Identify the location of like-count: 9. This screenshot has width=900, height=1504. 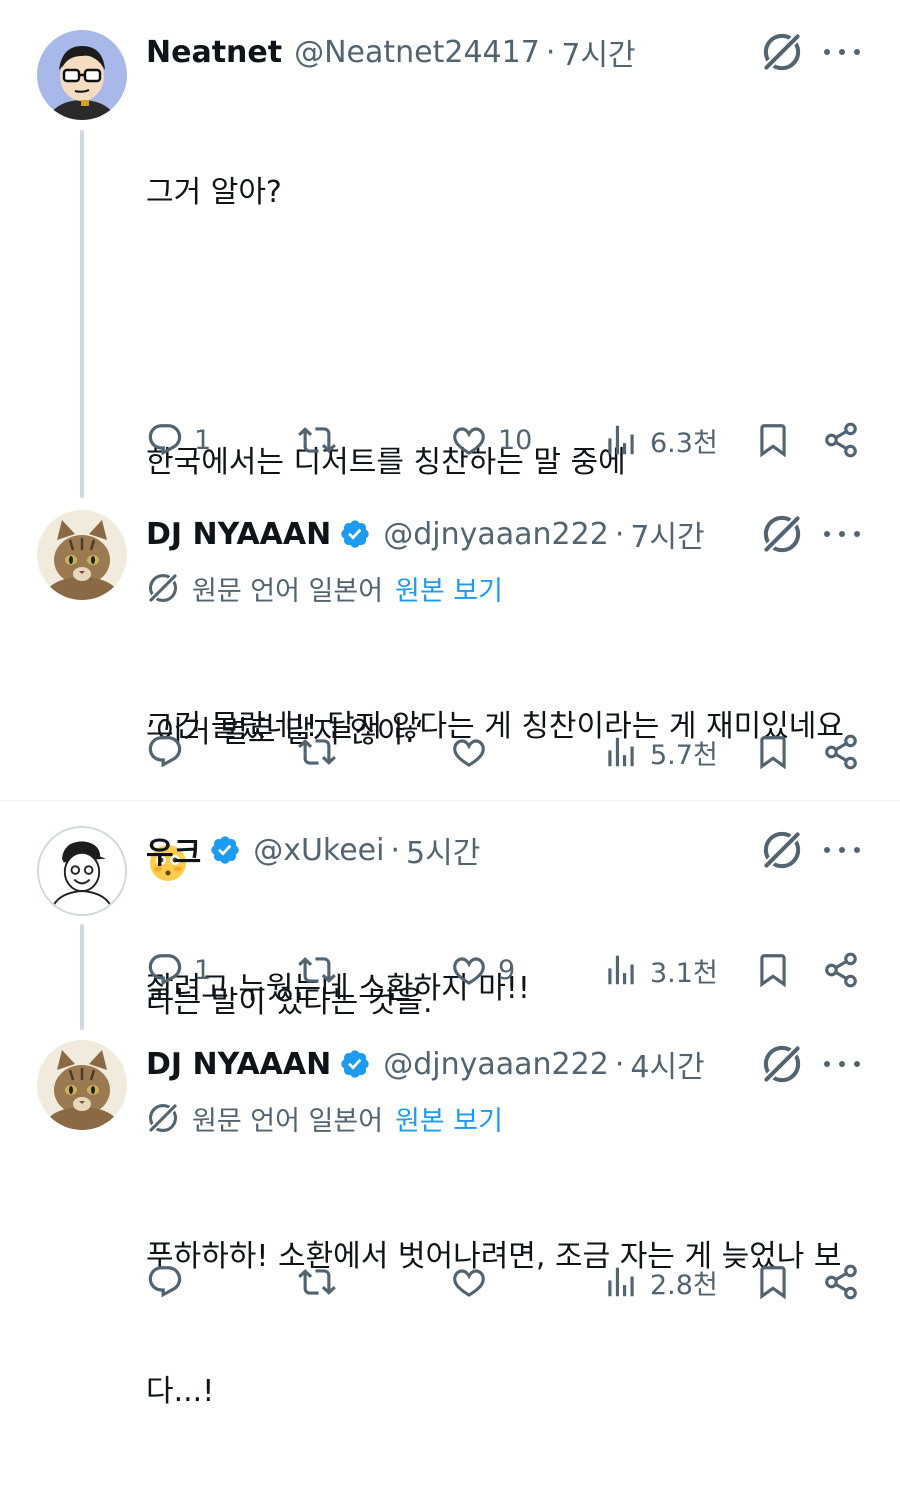
(507, 970).